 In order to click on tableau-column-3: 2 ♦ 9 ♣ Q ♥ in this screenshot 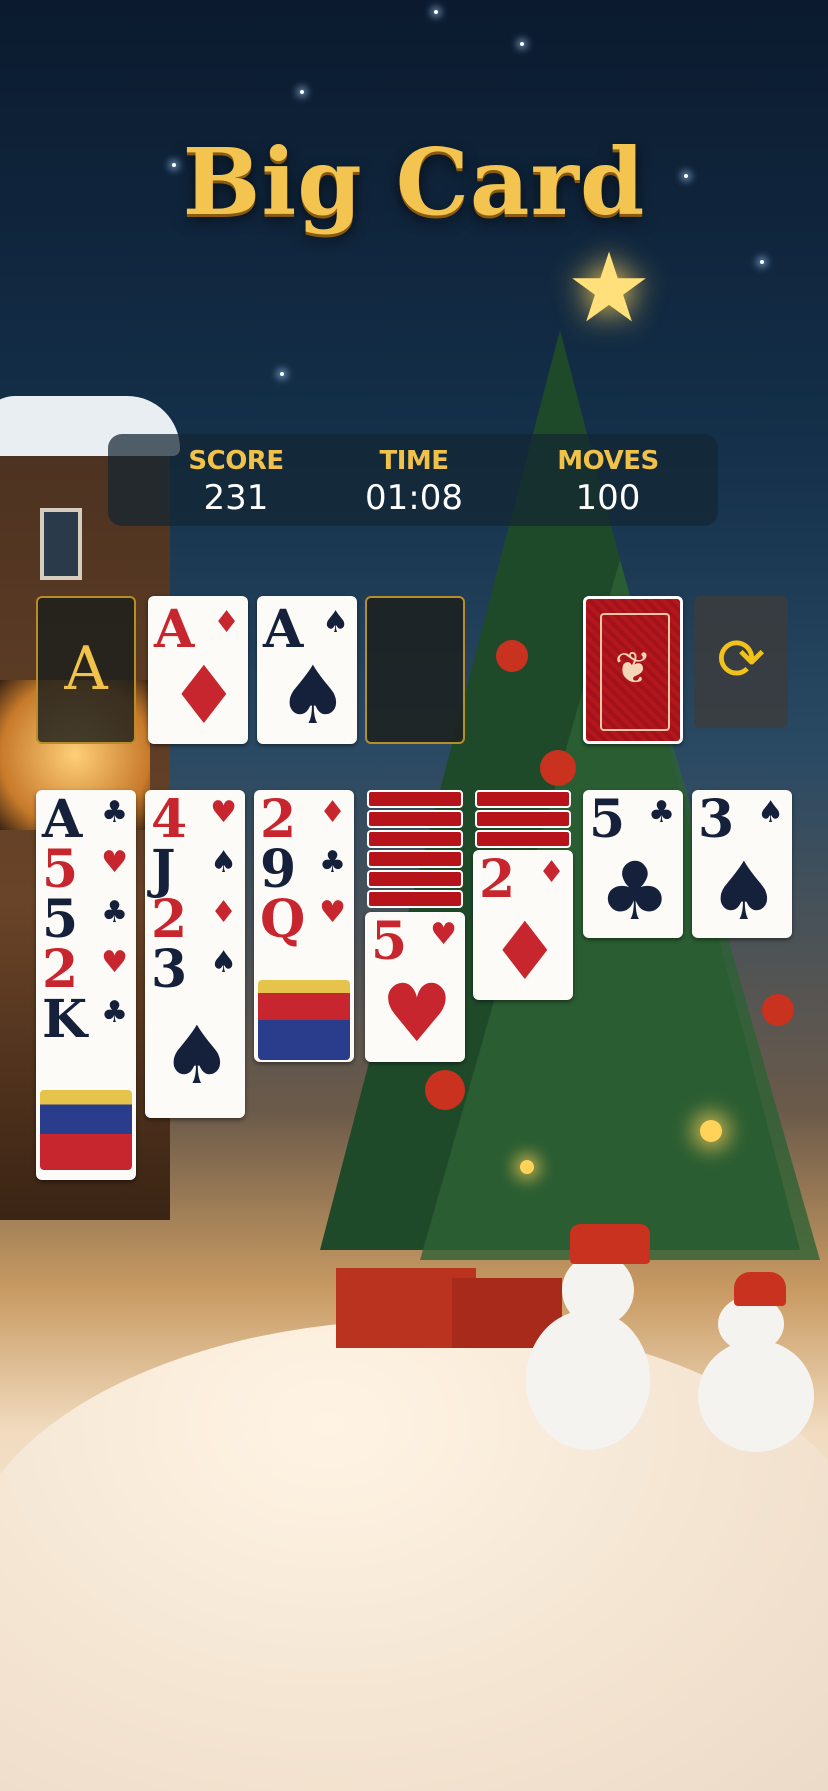, I will do `click(304, 926)`.